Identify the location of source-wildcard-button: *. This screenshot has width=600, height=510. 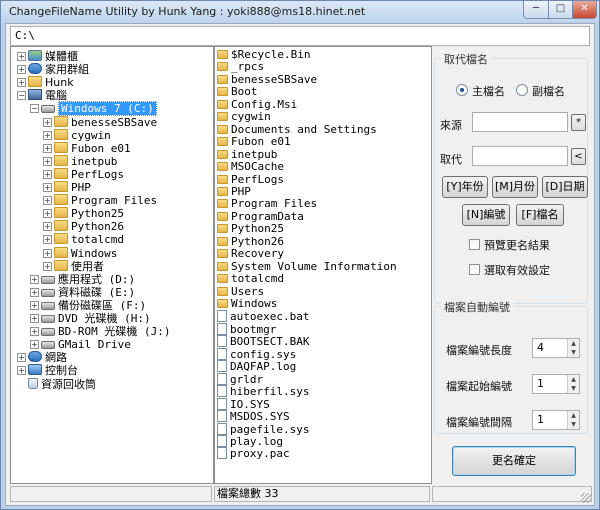
(578, 122).